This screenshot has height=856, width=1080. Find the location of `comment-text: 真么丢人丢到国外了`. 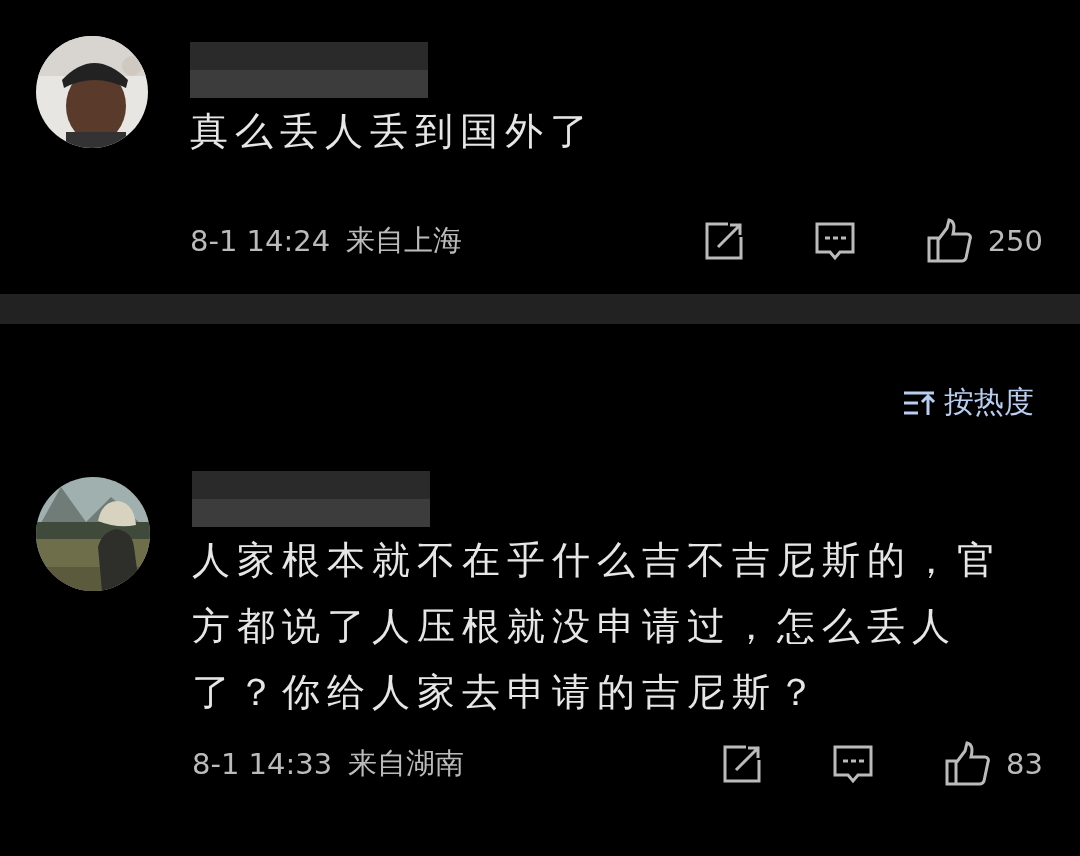

comment-text: 真么丢人丢到国外了 is located at coordinates (393, 131).